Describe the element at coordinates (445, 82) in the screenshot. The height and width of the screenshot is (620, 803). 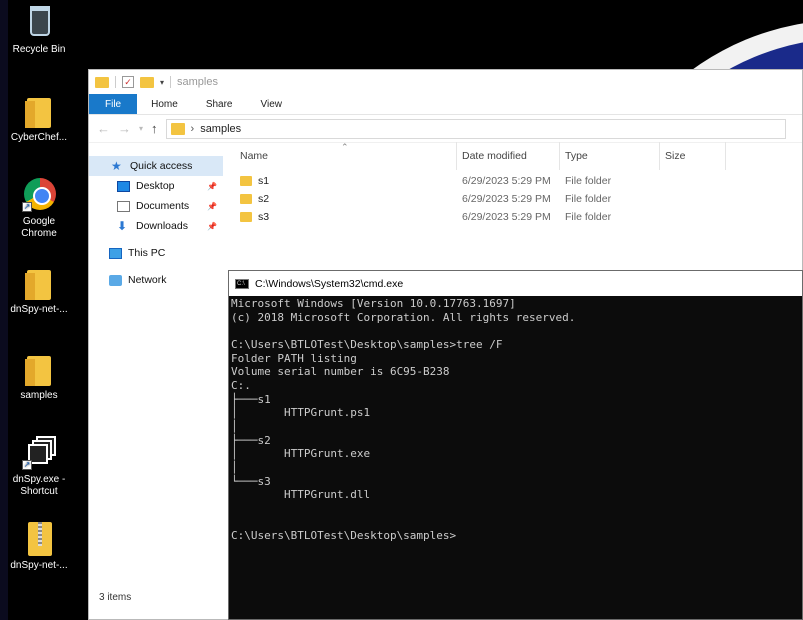
I see `explorer-titlebar: ✓ ▾ samples` at that location.